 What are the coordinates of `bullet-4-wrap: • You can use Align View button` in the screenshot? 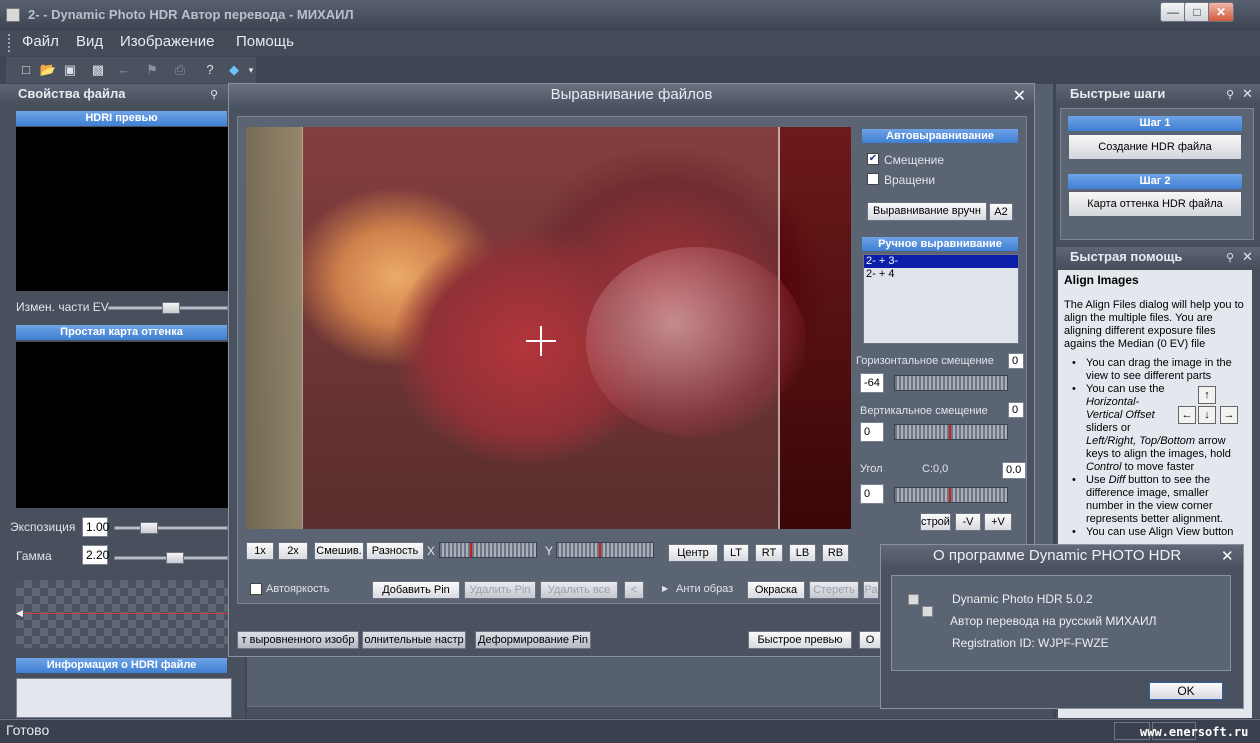 It's located at (1159, 532).